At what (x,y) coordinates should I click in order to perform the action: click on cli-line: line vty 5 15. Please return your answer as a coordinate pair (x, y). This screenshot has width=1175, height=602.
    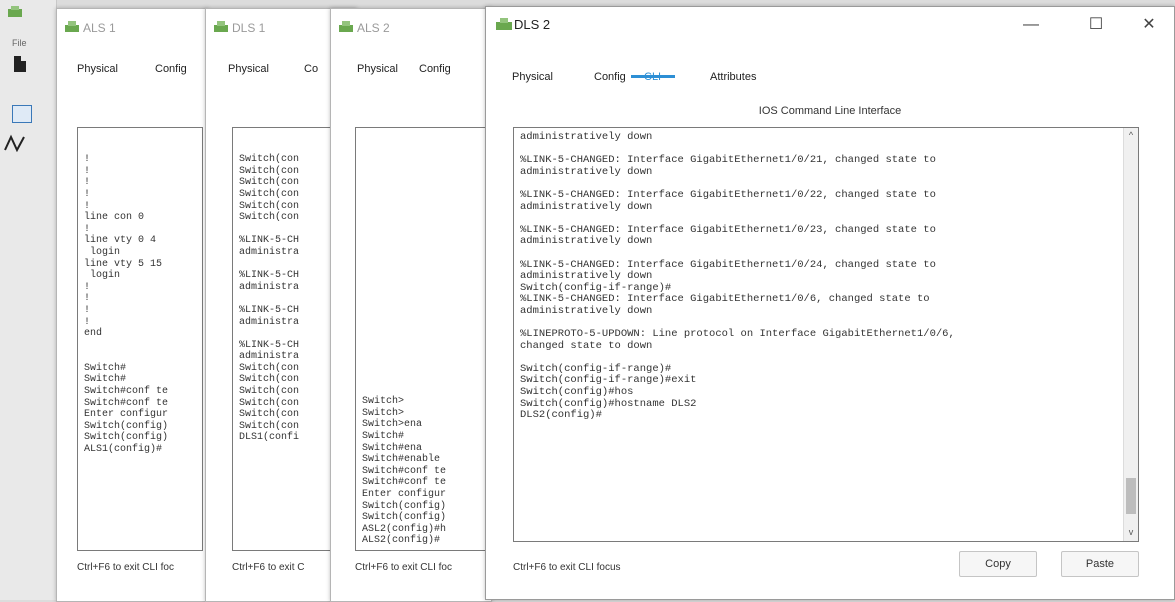
    Looking at the image, I should click on (123, 264).